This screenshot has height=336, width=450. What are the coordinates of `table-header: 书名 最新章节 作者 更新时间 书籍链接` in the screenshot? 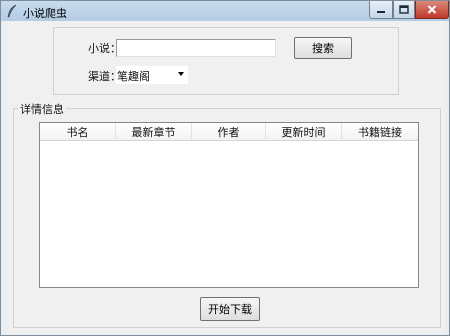 It's located at (229, 132).